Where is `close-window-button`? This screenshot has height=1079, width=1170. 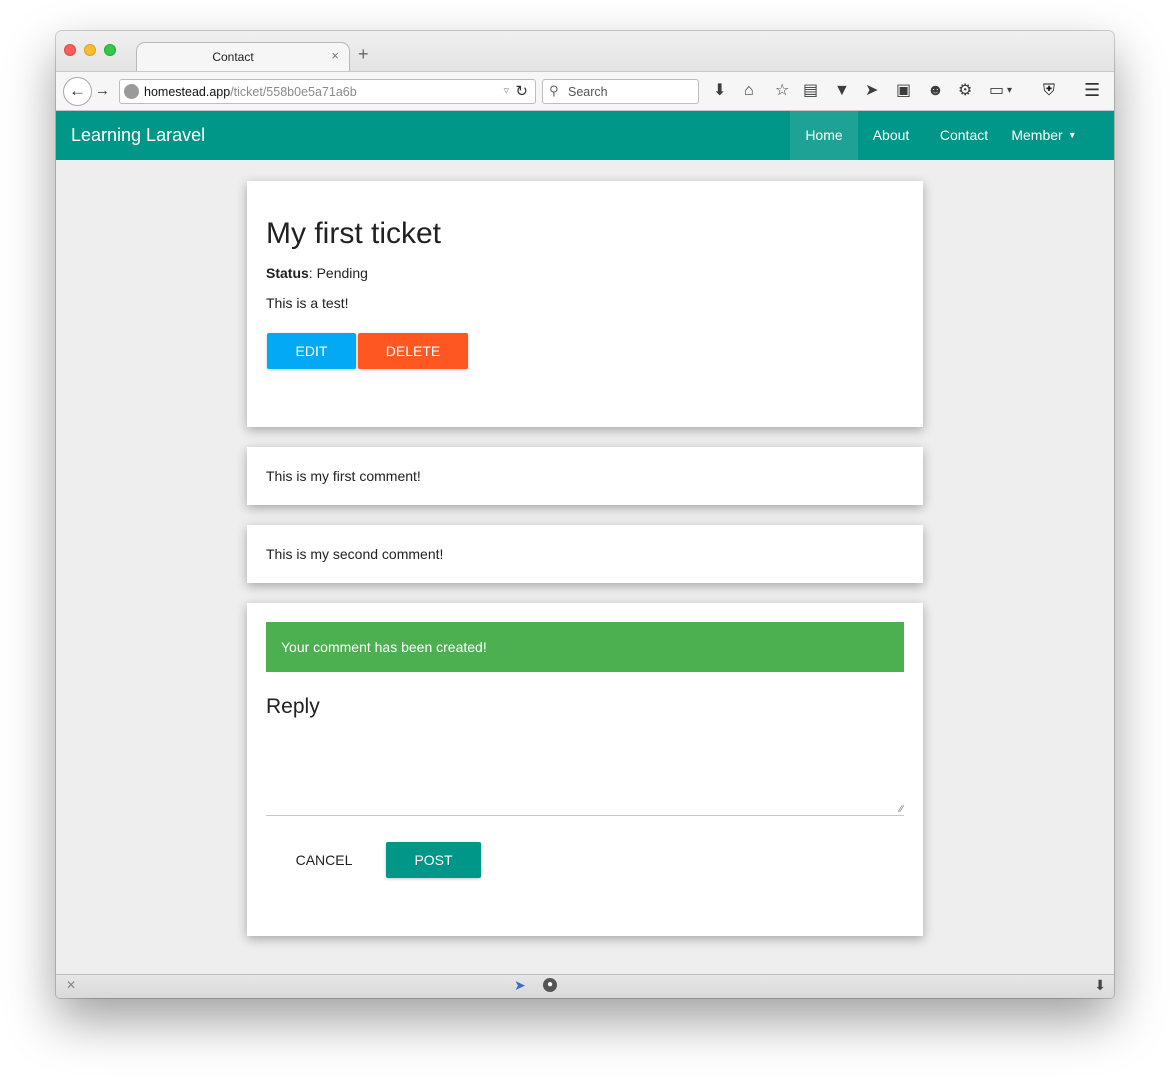 close-window-button is located at coordinates (70, 50).